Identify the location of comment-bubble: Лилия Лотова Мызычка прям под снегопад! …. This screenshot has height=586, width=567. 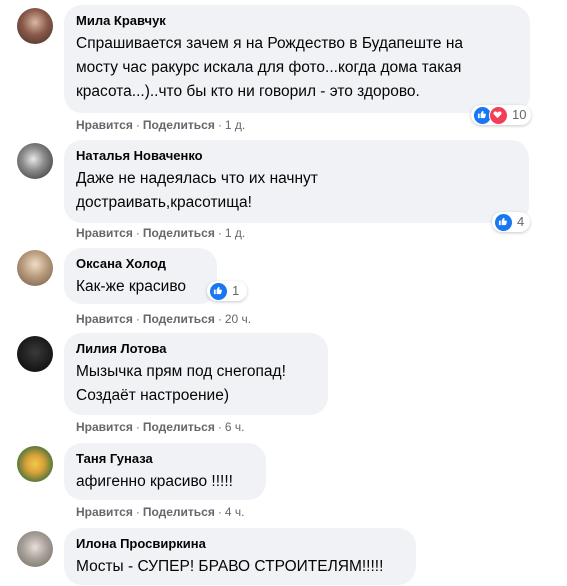
(196, 374).